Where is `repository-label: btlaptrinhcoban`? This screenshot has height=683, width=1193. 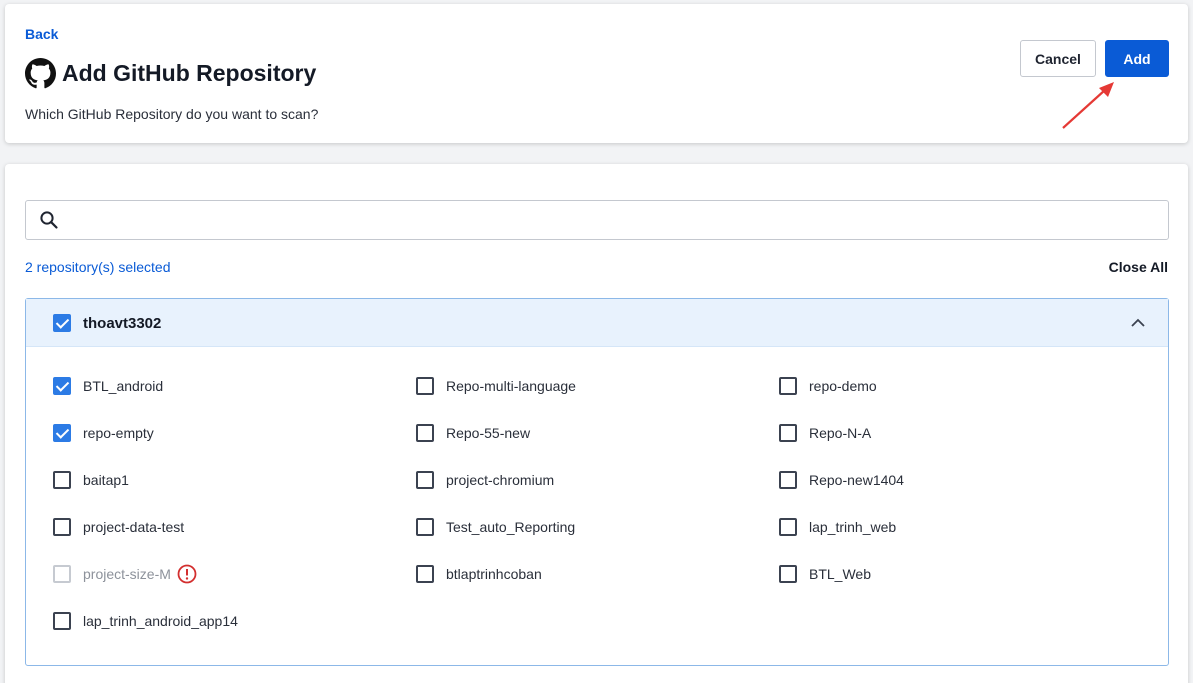 repository-label: btlaptrinhcoban is located at coordinates (494, 574).